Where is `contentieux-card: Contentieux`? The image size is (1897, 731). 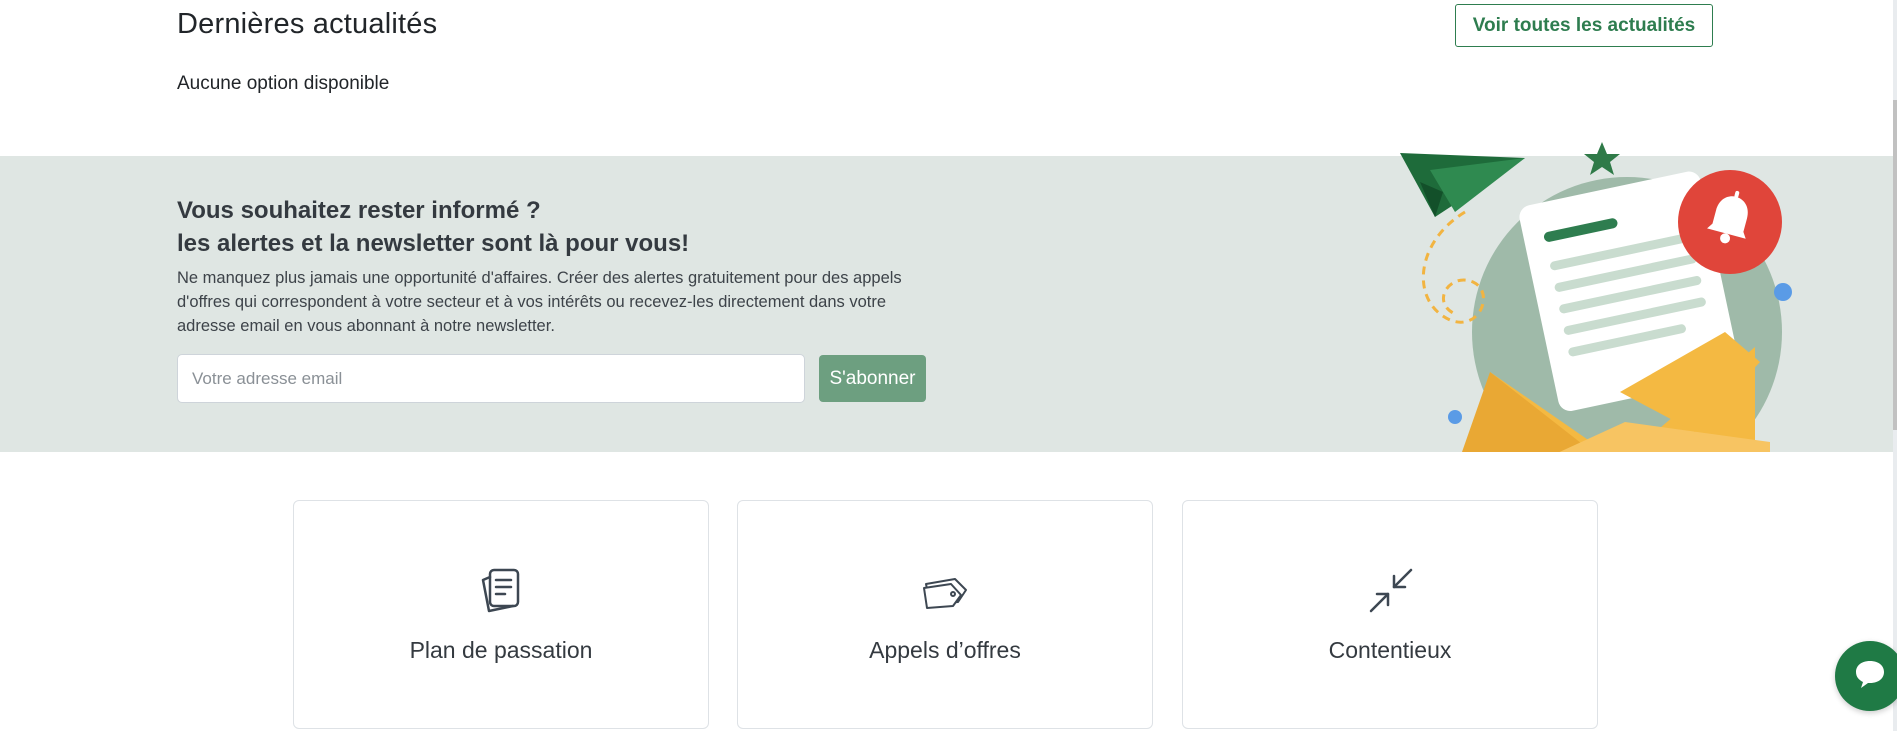 contentieux-card: Contentieux is located at coordinates (1390, 614).